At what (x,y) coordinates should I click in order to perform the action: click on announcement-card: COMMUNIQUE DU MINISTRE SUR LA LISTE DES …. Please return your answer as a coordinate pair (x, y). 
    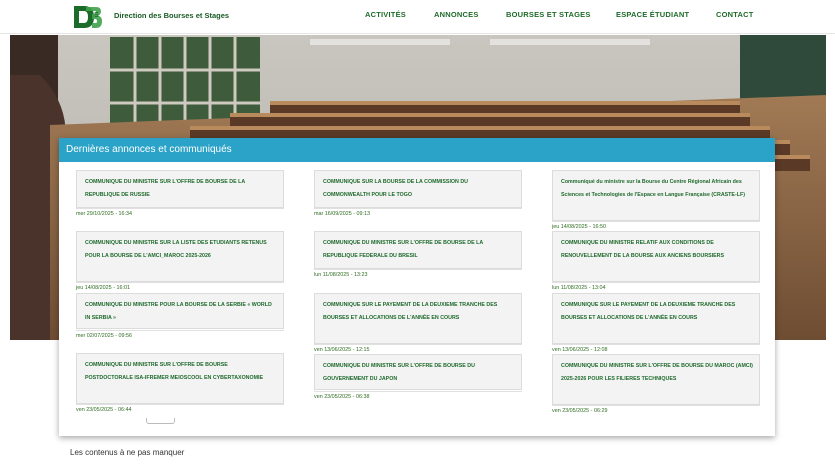
    Looking at the image, I should click on (180, 256).